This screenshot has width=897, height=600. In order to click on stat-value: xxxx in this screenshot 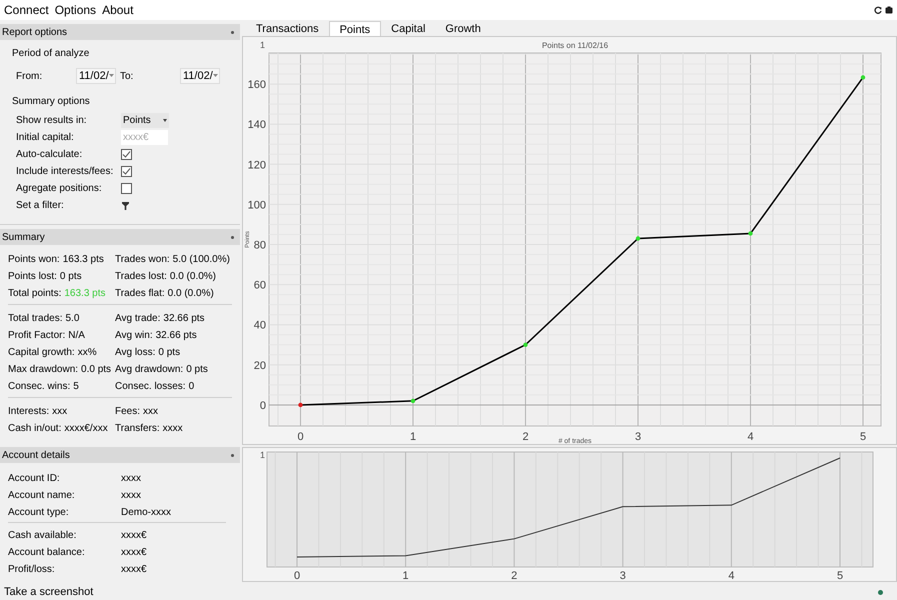, I will do `click(172, 429)`.